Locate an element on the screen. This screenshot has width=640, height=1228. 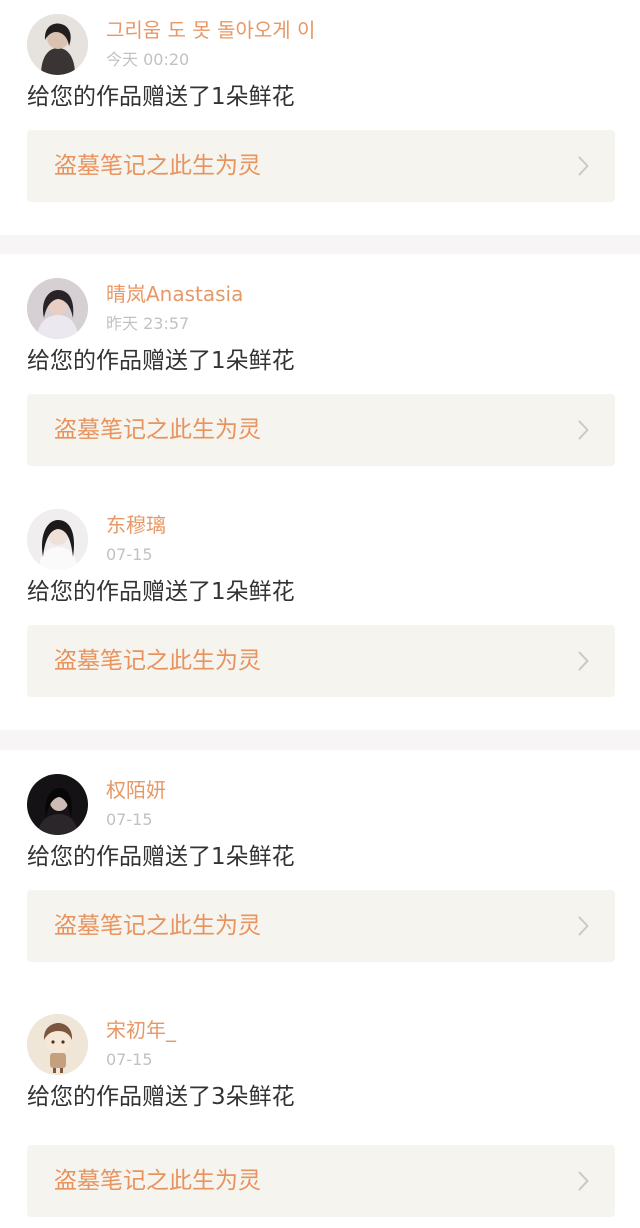
notification-message: 给您的作品赠送了3朵鲜花 is located at coordinates (161, 1097).